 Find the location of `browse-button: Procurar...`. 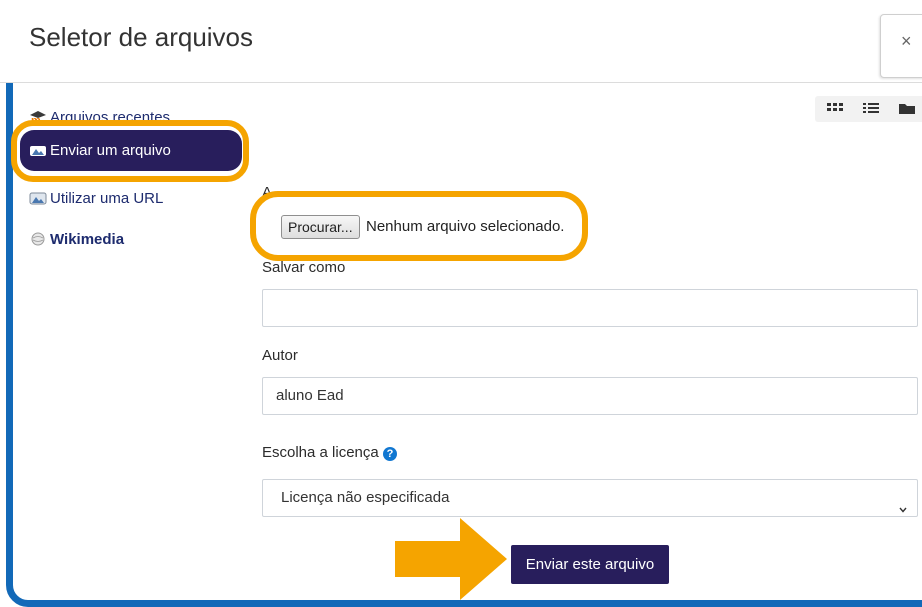

browse-button: Procurar... is located at coordinates (320, 227).